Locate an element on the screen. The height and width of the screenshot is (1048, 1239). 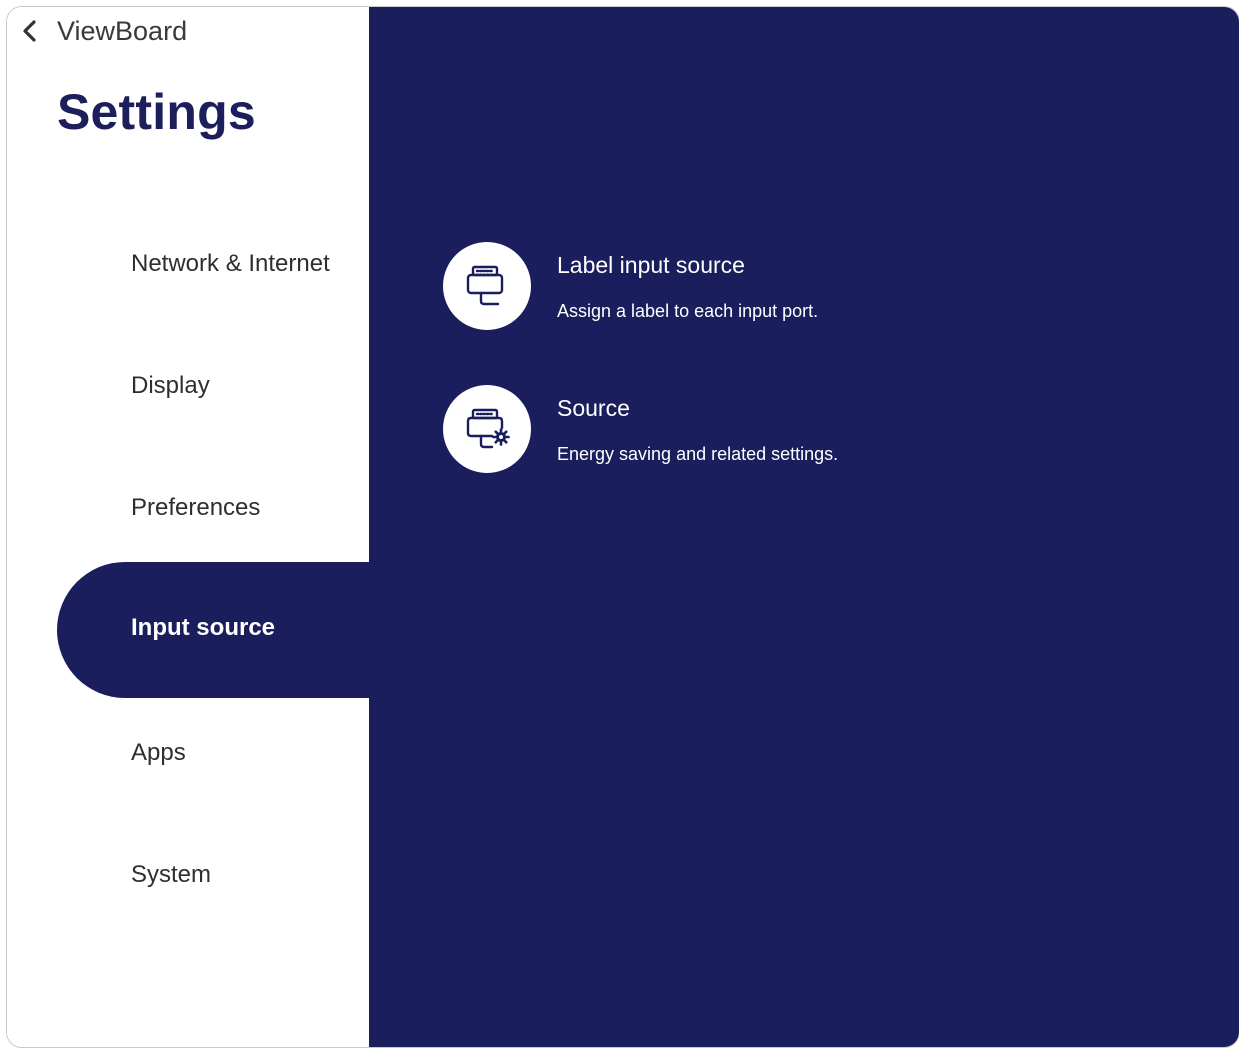
option-title: Source is located at coordinates (593, 408).